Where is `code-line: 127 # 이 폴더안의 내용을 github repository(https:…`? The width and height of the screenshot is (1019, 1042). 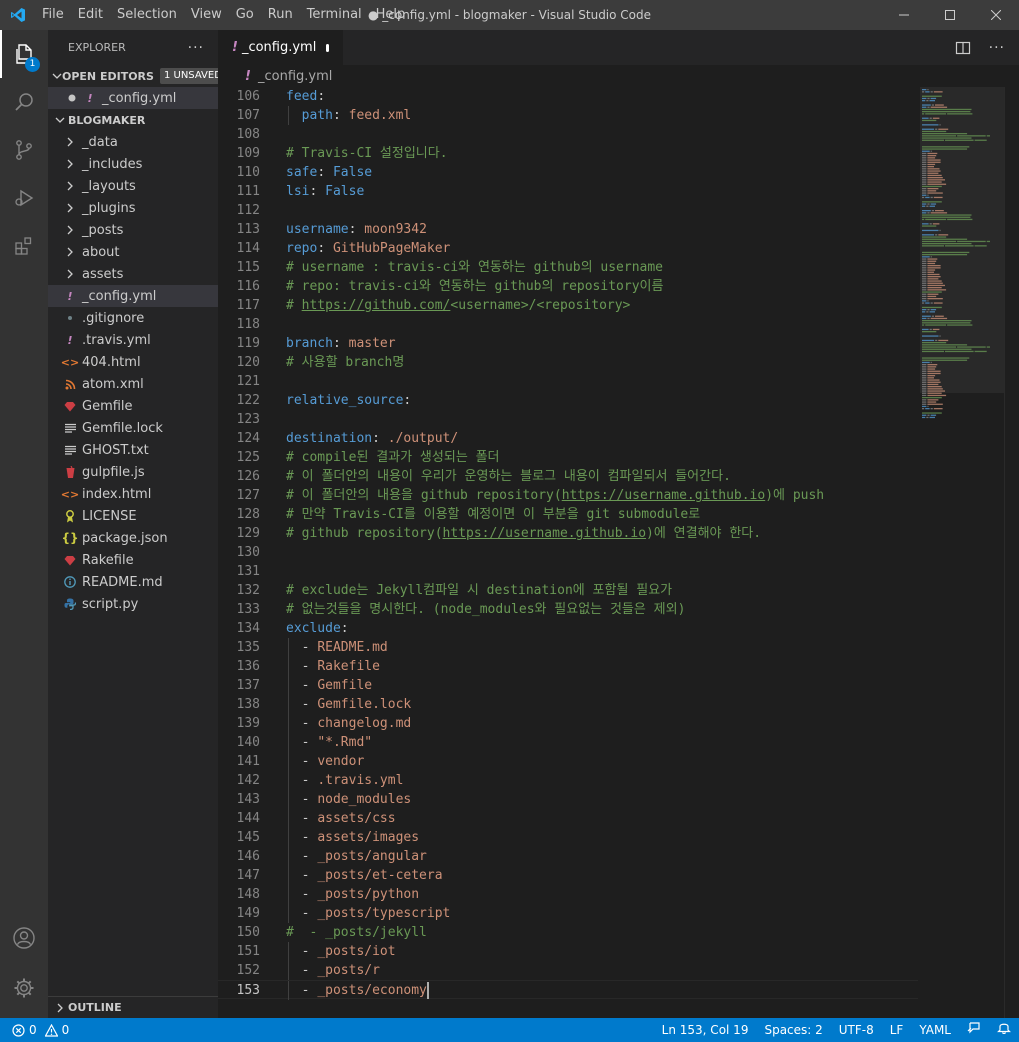
code-line: 127 # 이 폴더안의 내용을 github repository(https:… is located at coordinates (568, 495).